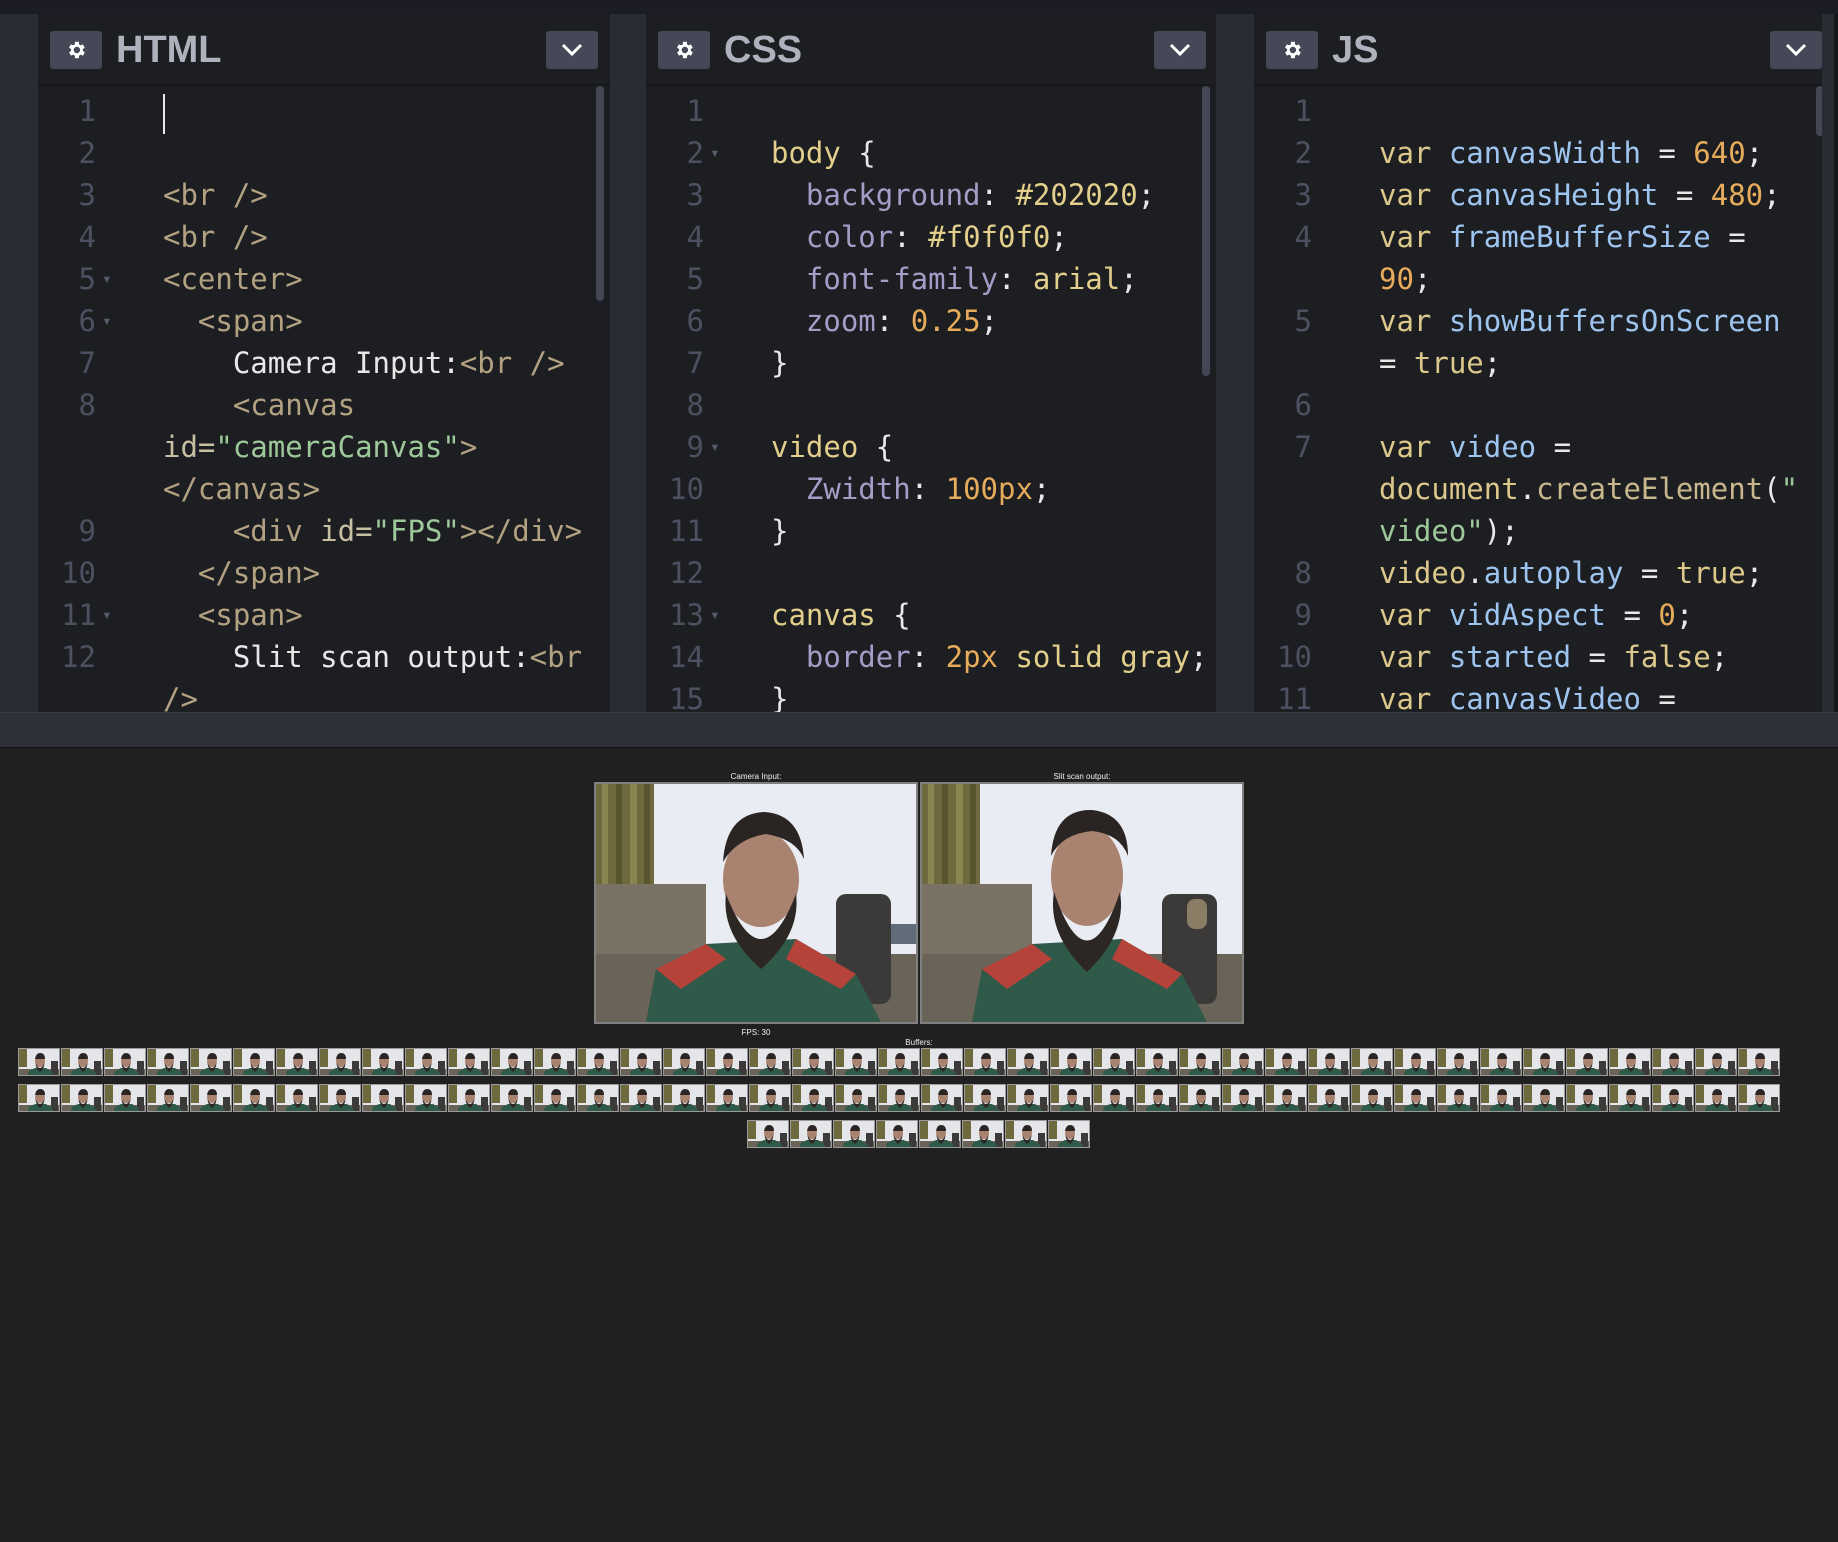 This screenshot has width=1838, height=1542. Describe the element at coordinates (1538, 237) in the screenshot. I see `code-line: 4 var frameBufferSize =` at that location.